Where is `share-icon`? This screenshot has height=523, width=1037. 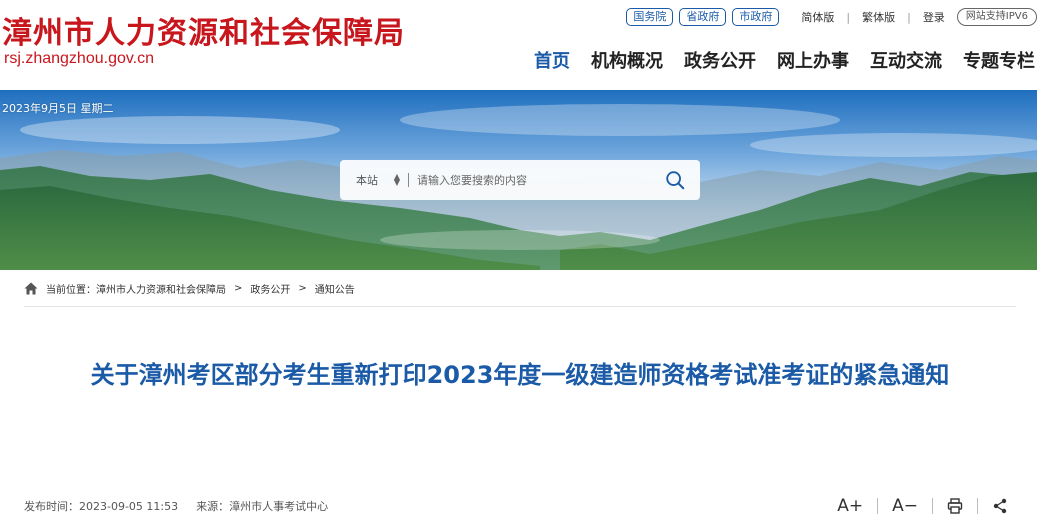 share-icon is located at coordinates (1000, 506).